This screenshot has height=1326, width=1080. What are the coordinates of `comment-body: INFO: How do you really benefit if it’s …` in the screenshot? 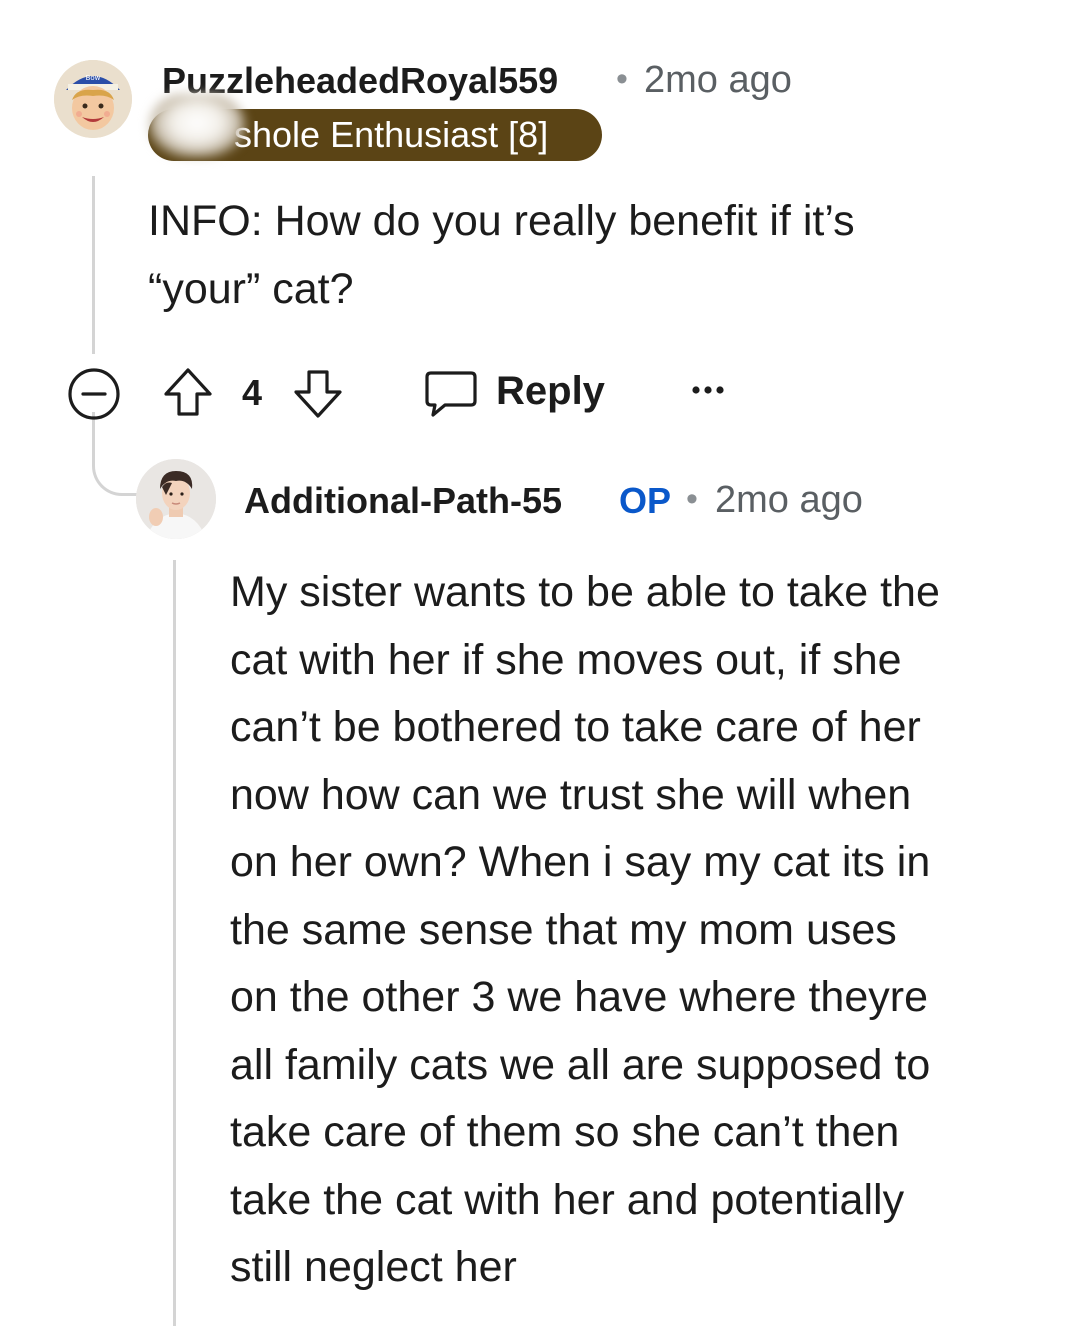 It's located at (501, 255).